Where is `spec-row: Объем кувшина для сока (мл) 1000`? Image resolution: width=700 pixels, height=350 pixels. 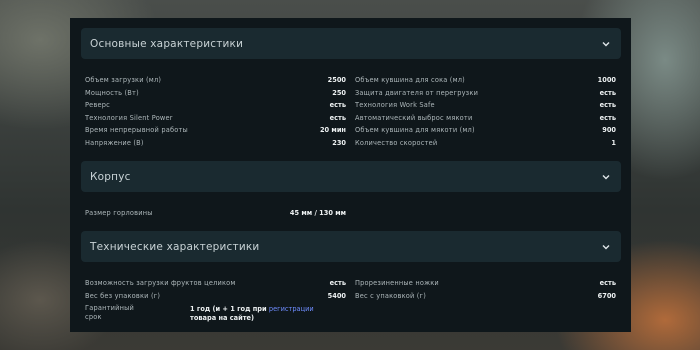 spec-row: Объем кувшина для сока (мл) 1000 is located at coordinates (485, 80).